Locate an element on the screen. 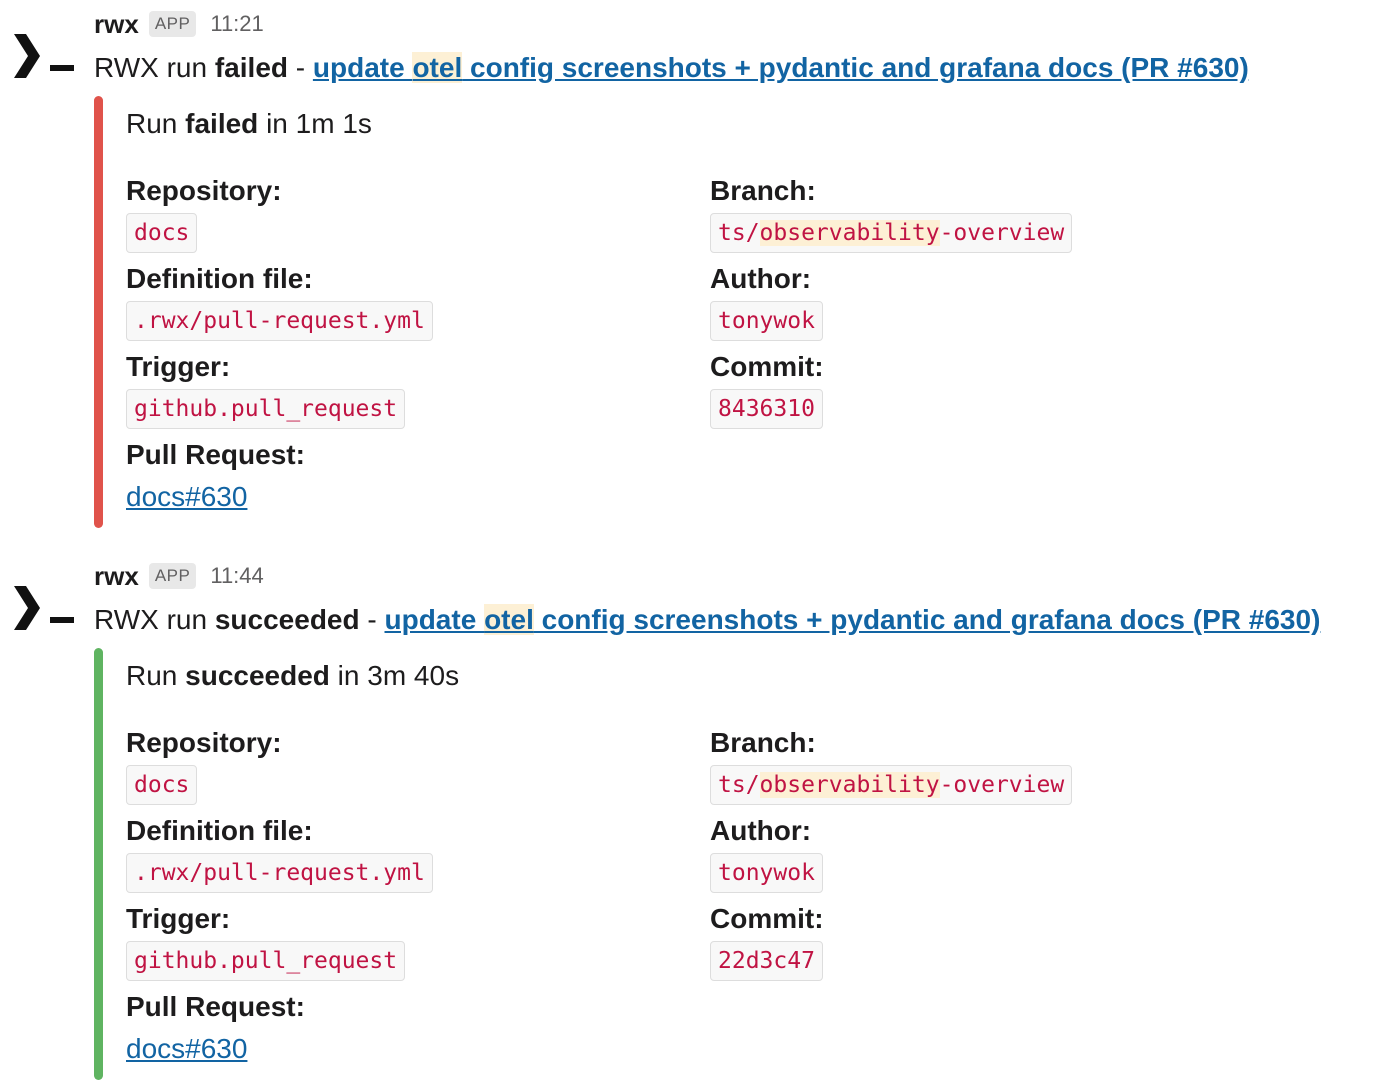 The width and height of the screenshot is (1396, 1088). run-summary: Run failed in 1m 1s is located at coordinates (249, 124).